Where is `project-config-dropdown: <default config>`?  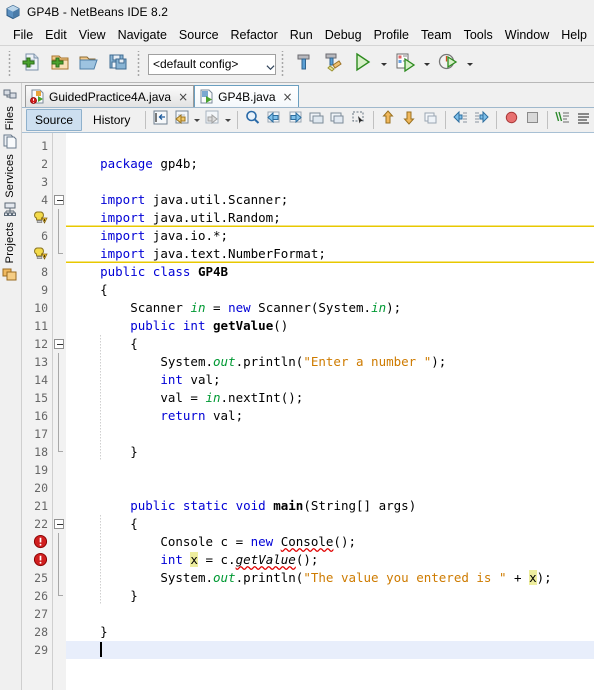 project-config-dropdown: <default config> is located at coordinates (212, 64).